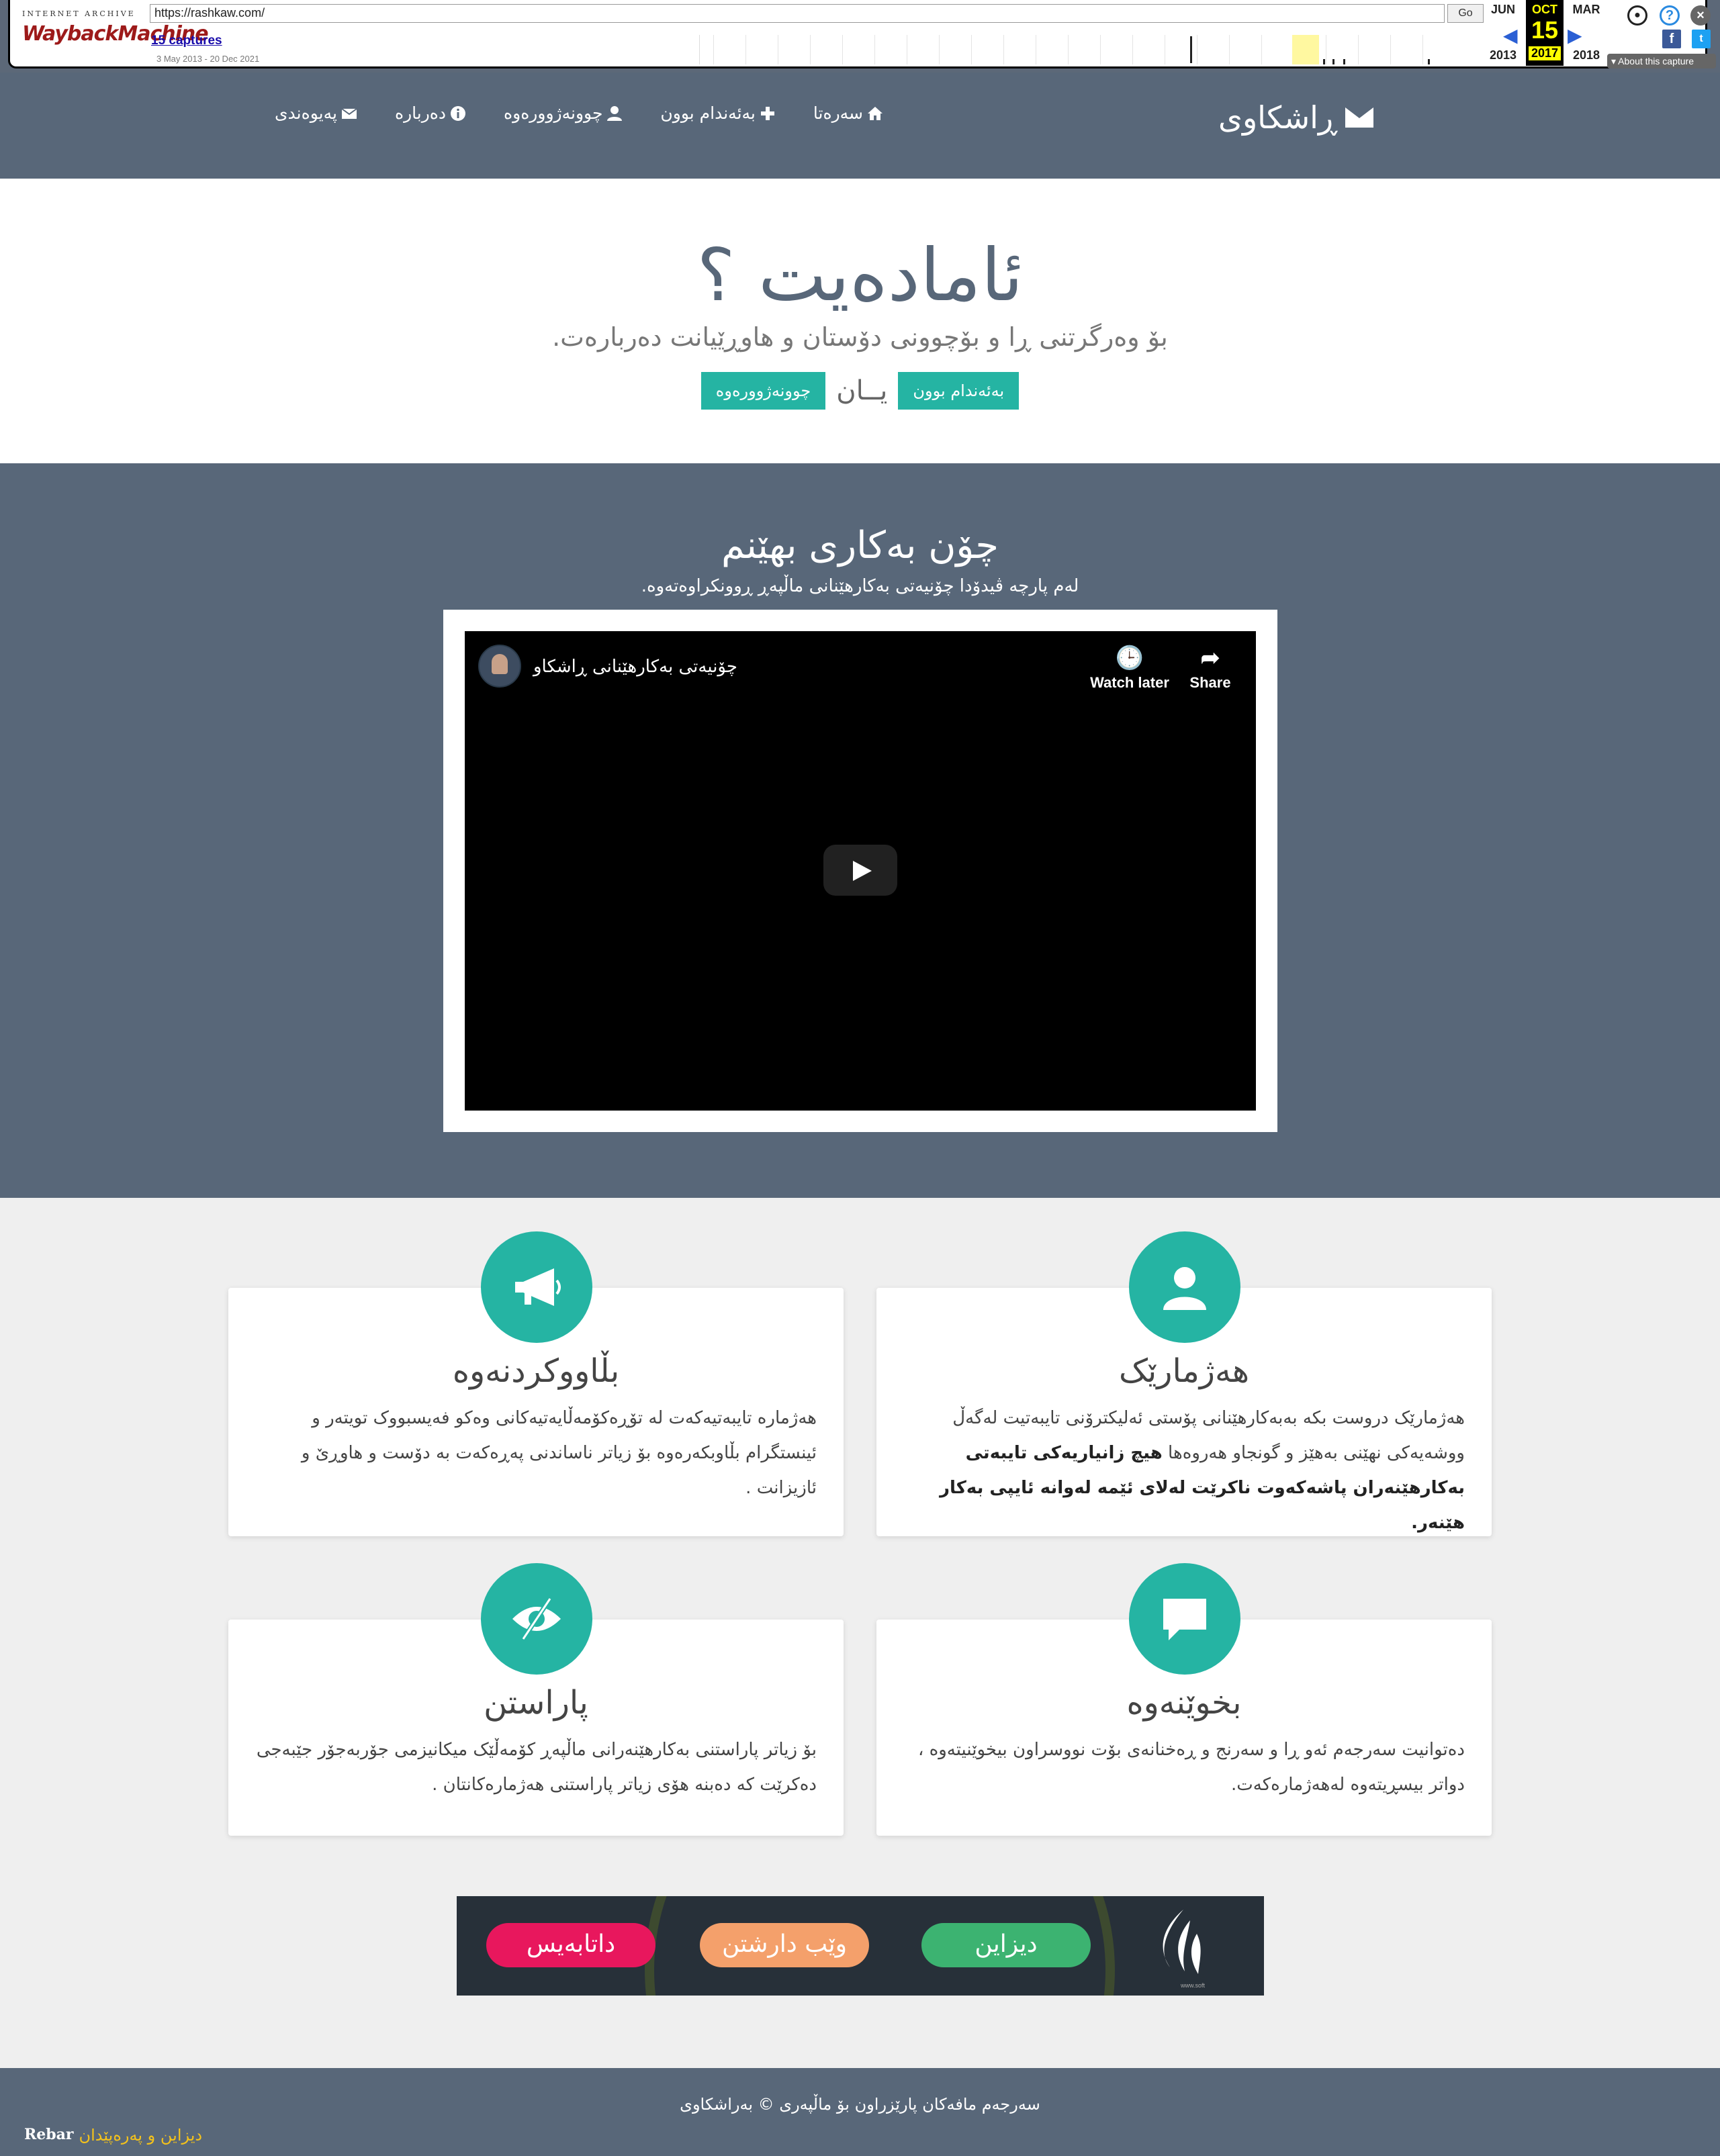  What do you see at coordinates (79, 14) in the screenshot?
I see `wayback-logo-top: INTERNET ARCHIVE` at bounding box center [79, 14].